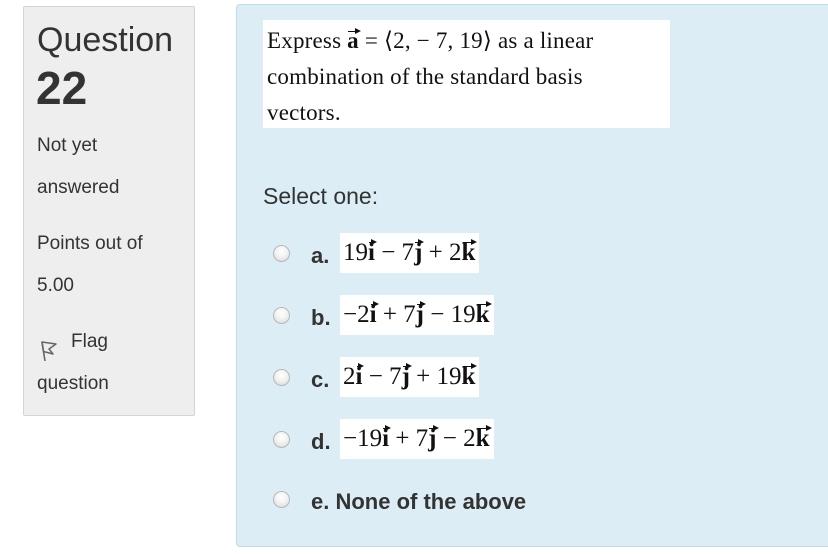 The height and width of the screenshot is (554, 828). What do you see at coordinates (456, 438) in the screenshot?
I see `option-d-coef-3: − 2` at bounding box center [456, 438].